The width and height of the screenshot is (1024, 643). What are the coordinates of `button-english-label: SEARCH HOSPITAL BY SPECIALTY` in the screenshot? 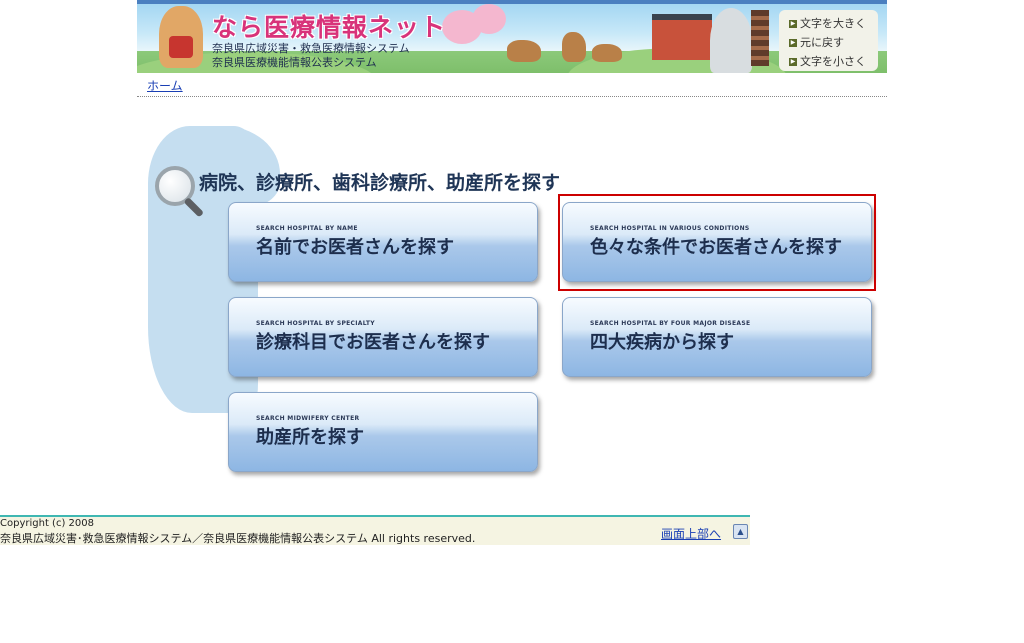 It's located at (315, 323).